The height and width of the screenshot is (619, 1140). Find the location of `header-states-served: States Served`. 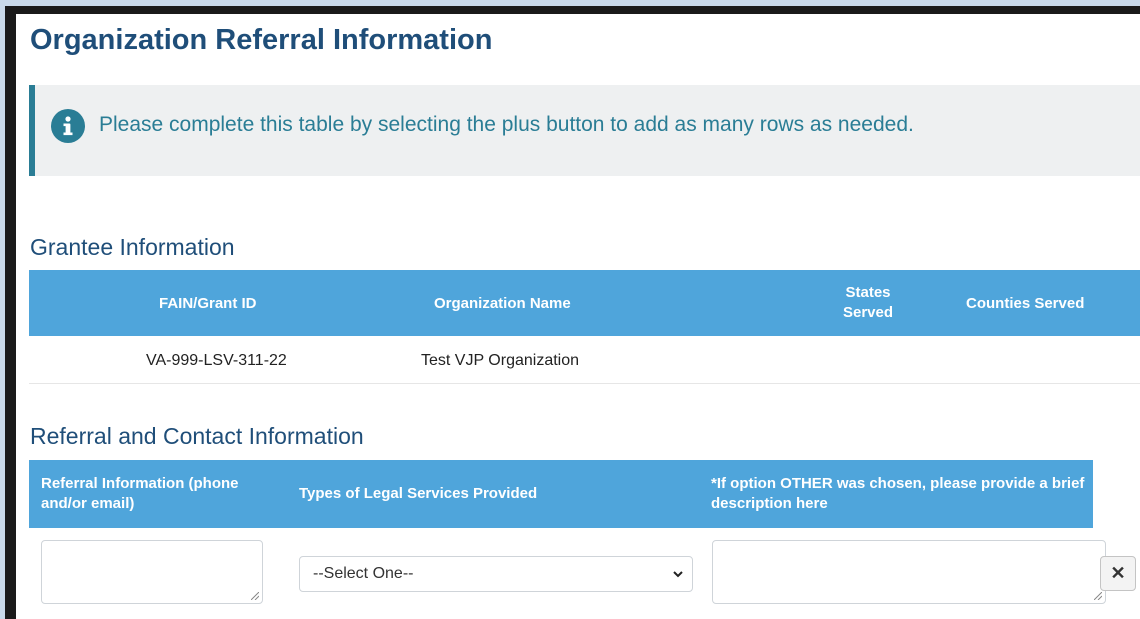

header-states-served: States Served is located at coordinates (868, 302).